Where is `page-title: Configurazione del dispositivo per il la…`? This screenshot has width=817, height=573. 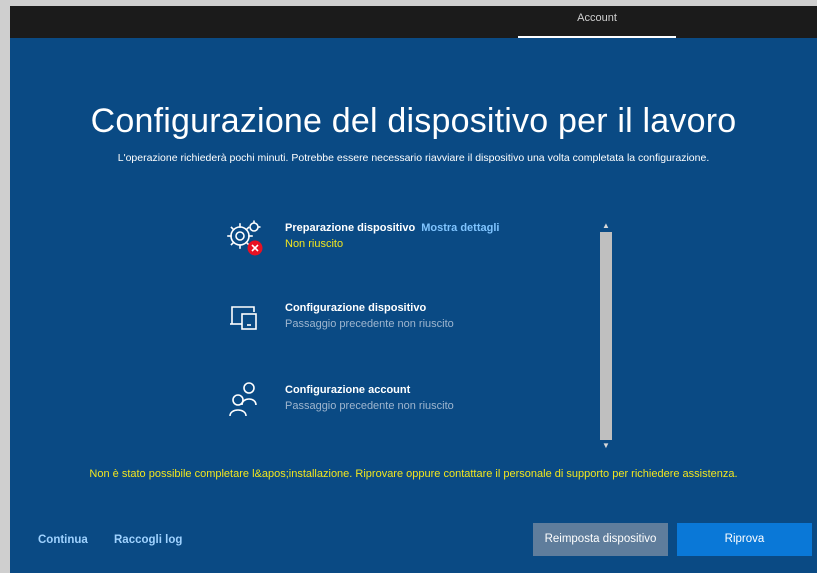
page-title: Configurazione del dispositivo per il la… is located at coordinates (413, 121).